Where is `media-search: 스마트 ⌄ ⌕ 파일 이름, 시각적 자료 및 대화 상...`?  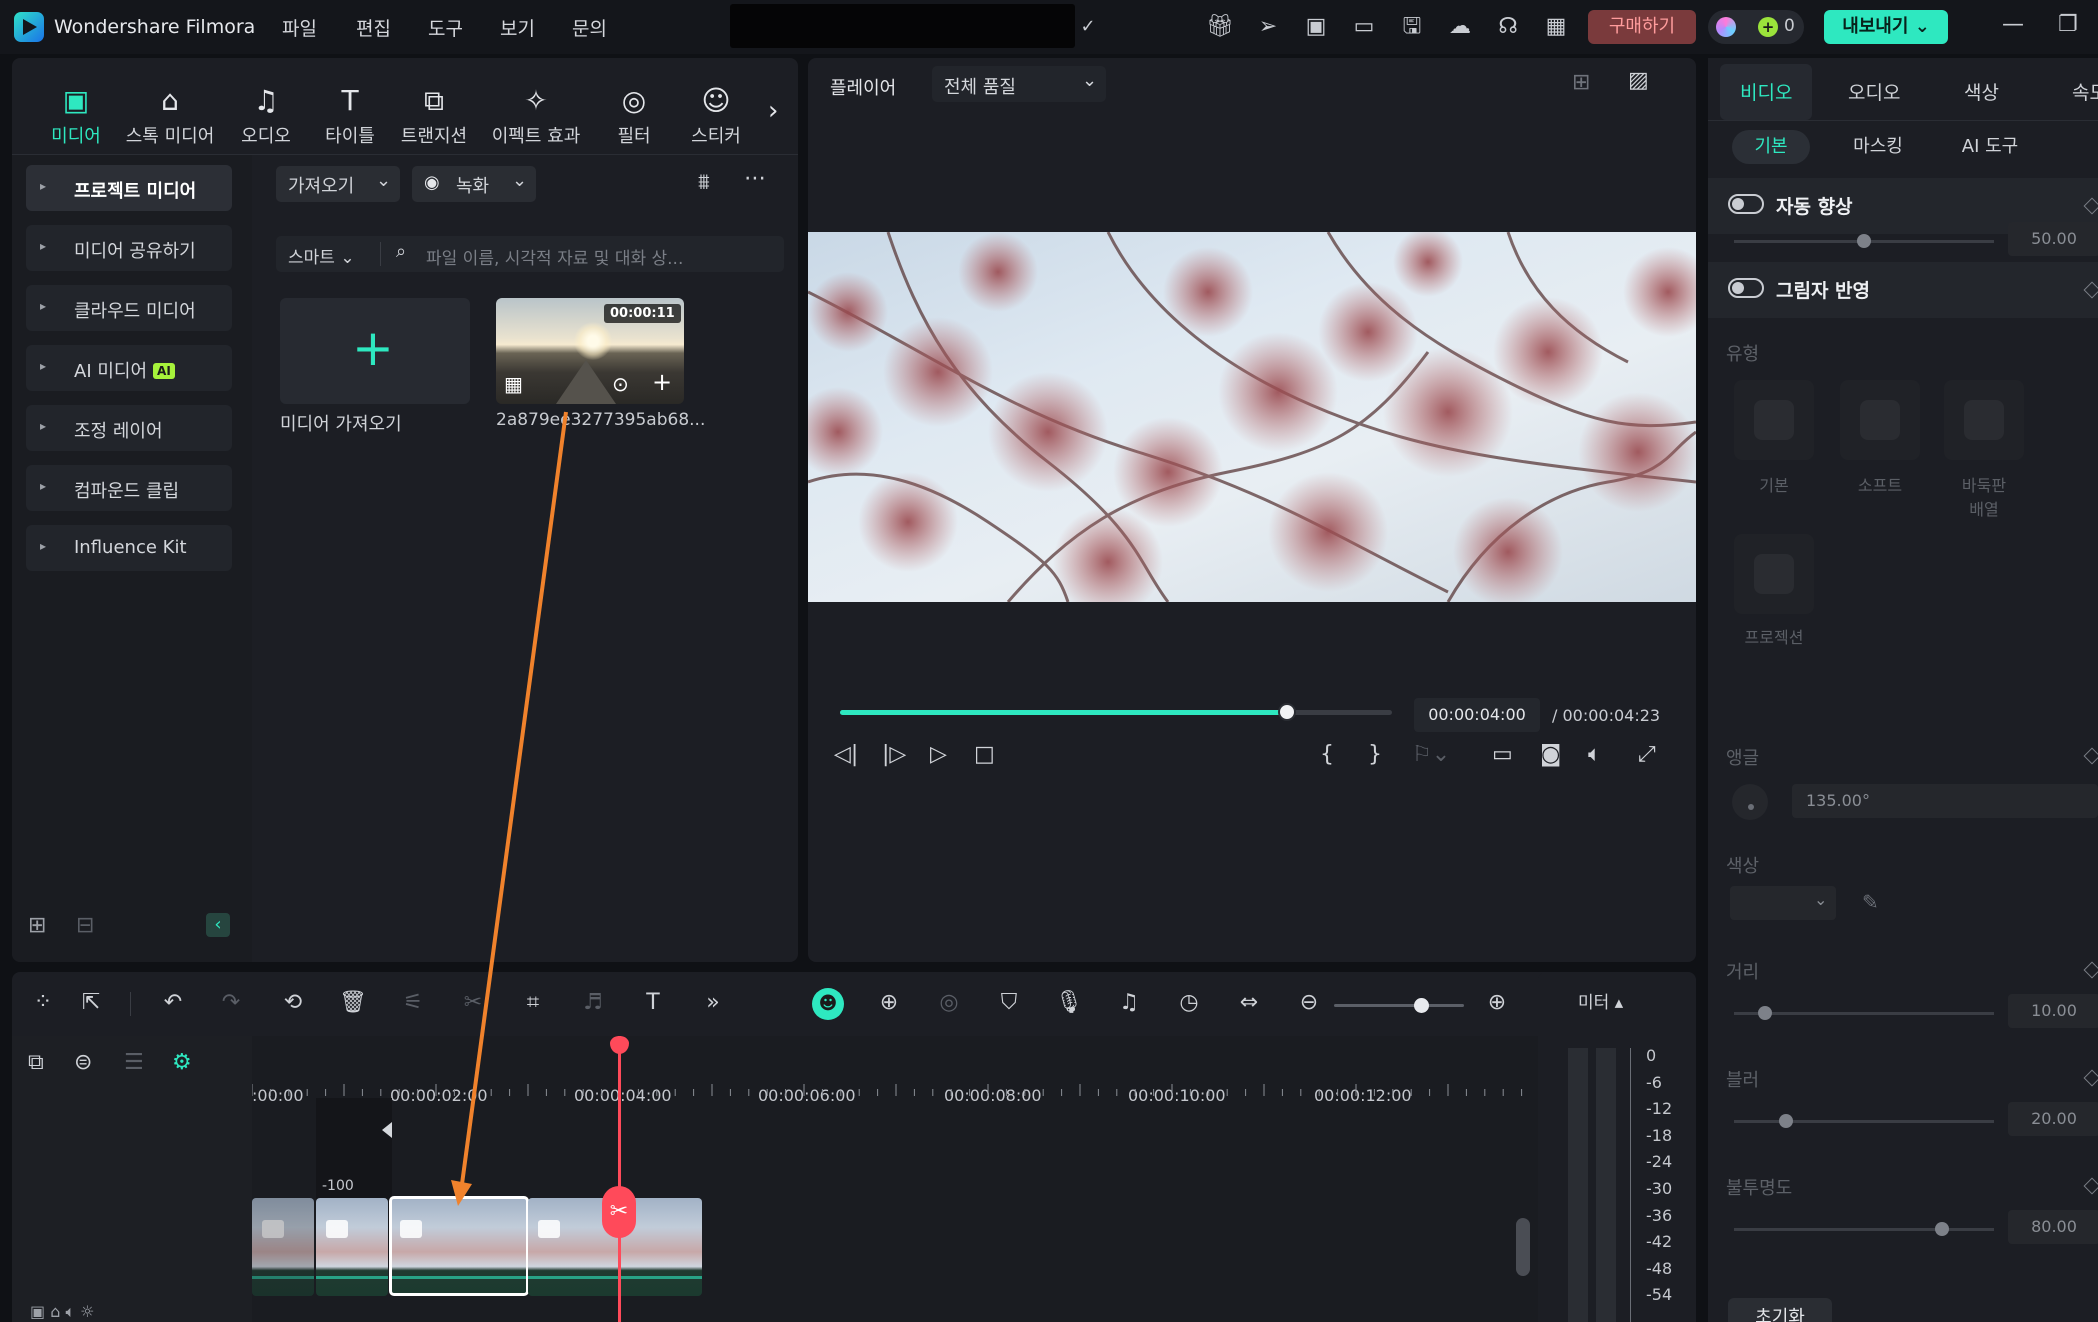
media-search: 스마트 ⌄ ⌕ 파일 이름, 시각적 자료 및 대화 상... is located at coordinates (530, 254).